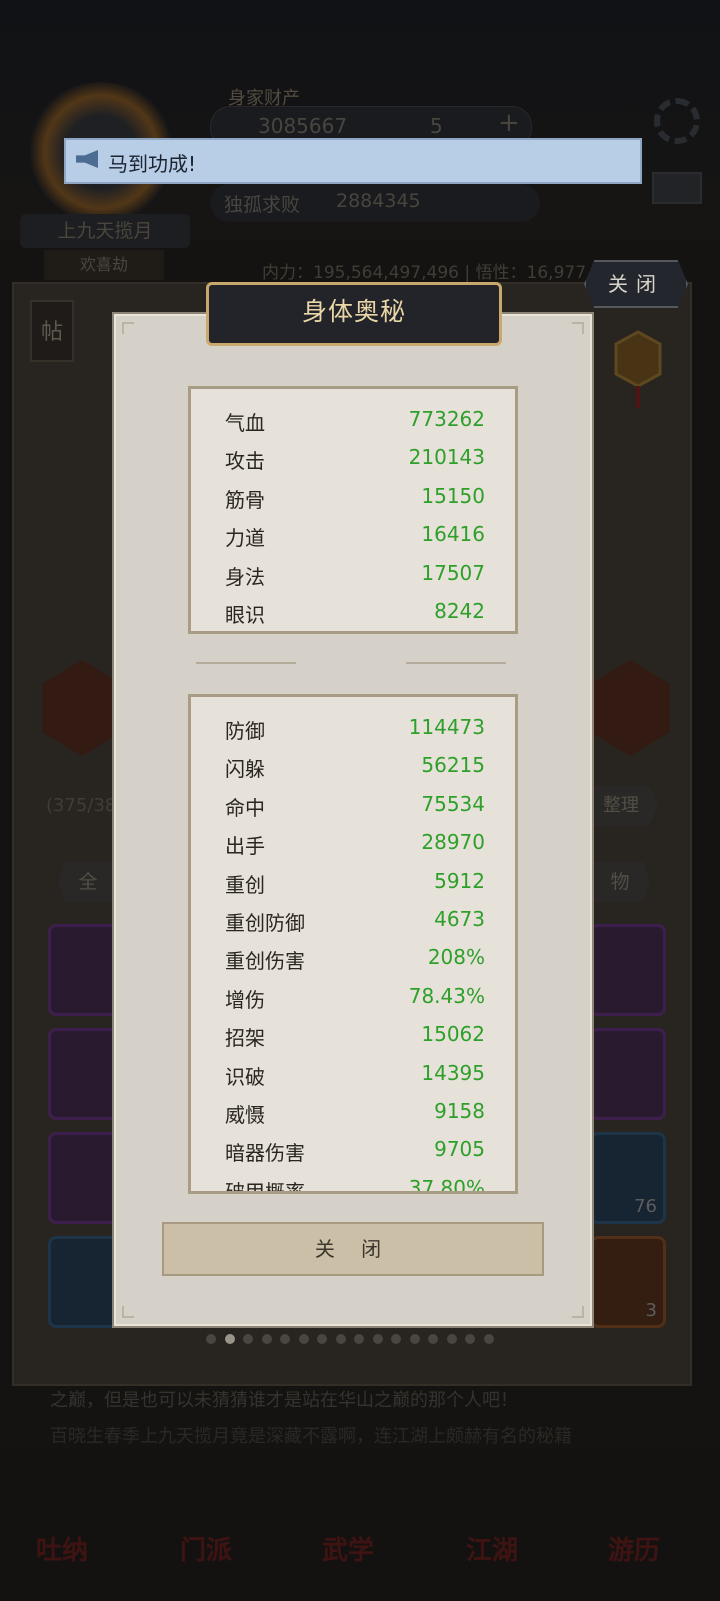  I want to click on page-indicator, so click(356, 1340).